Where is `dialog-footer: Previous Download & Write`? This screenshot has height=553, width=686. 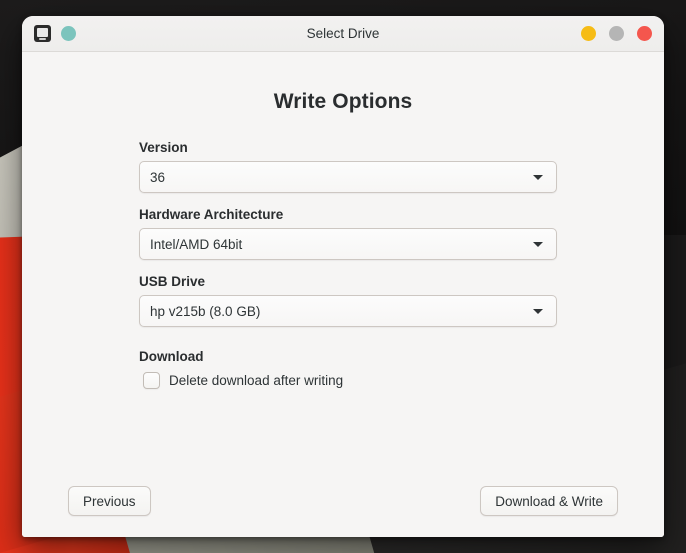 dialog-footer: Previous Download & Write is located at coordinates (343, 501).